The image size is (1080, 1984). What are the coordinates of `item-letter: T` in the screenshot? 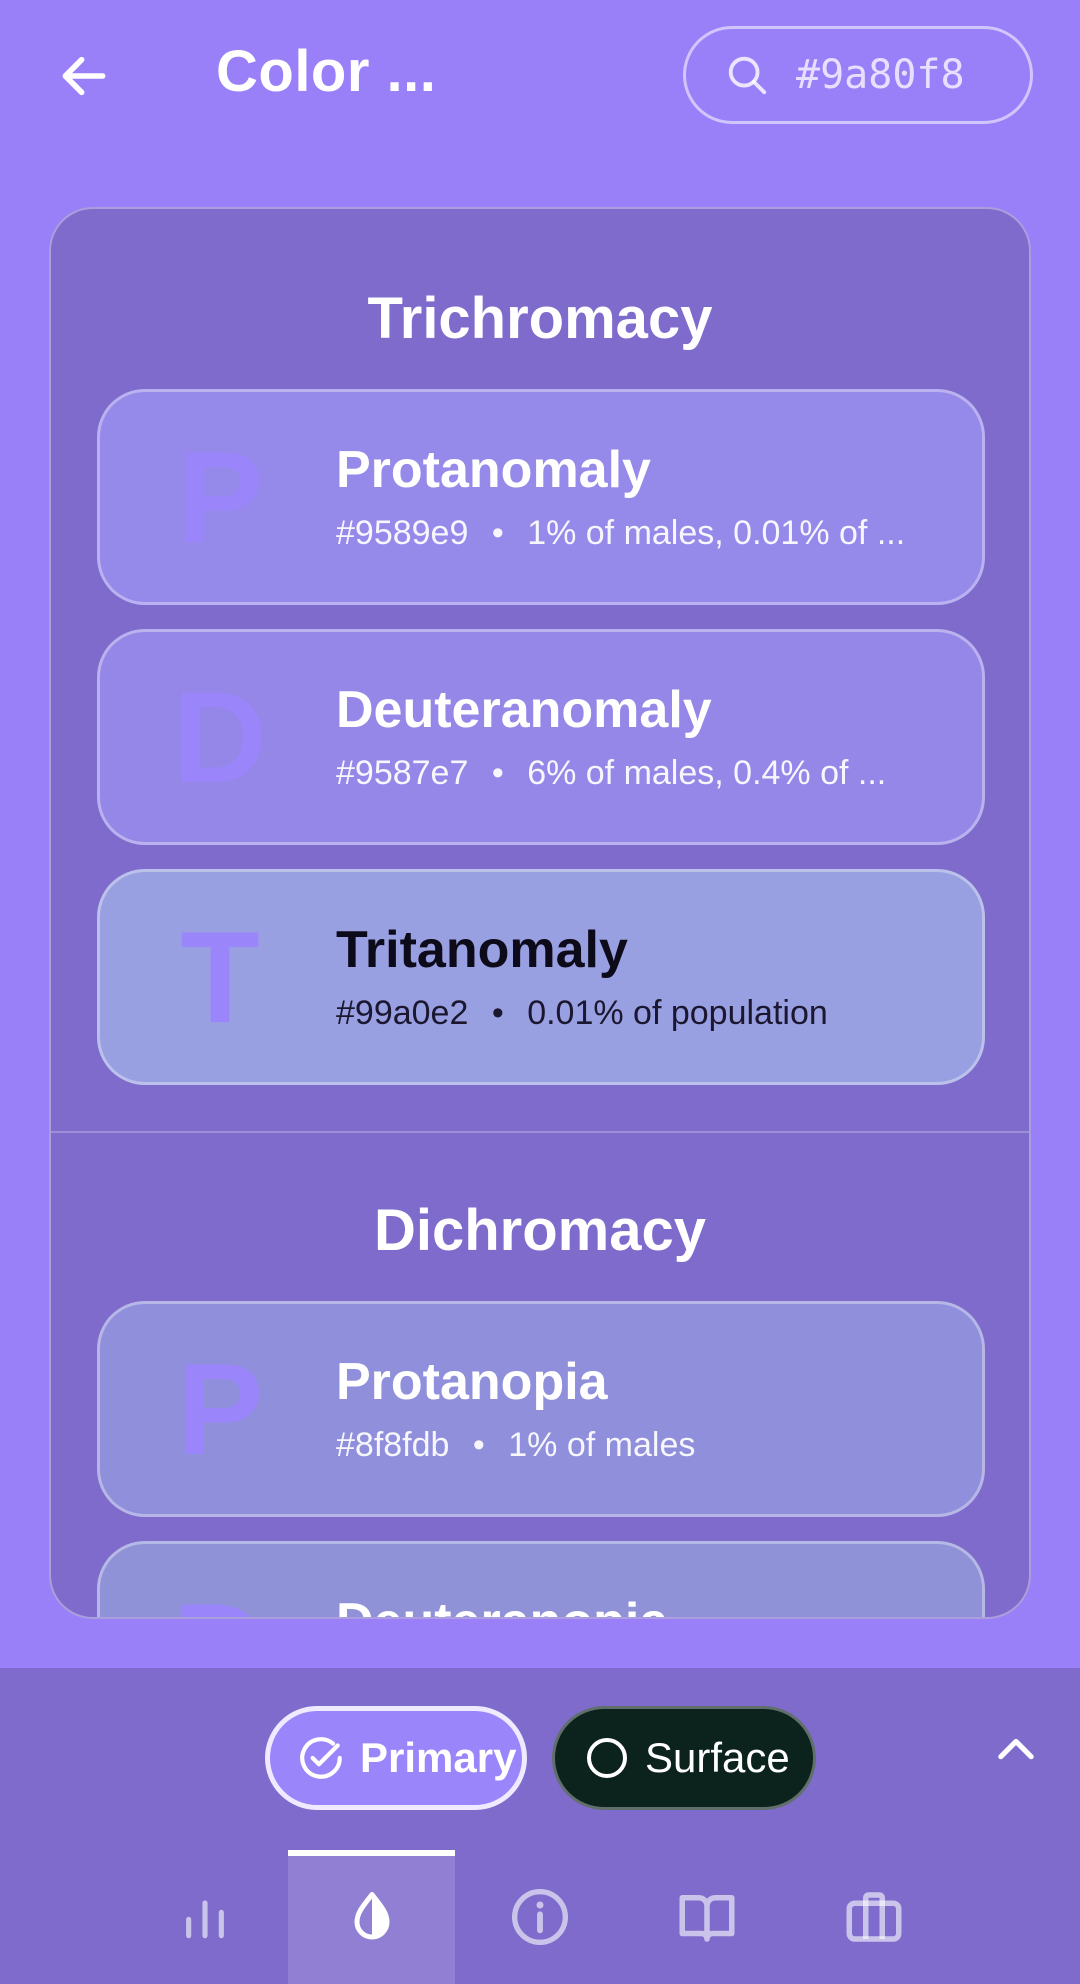 It's located at (220, 977).